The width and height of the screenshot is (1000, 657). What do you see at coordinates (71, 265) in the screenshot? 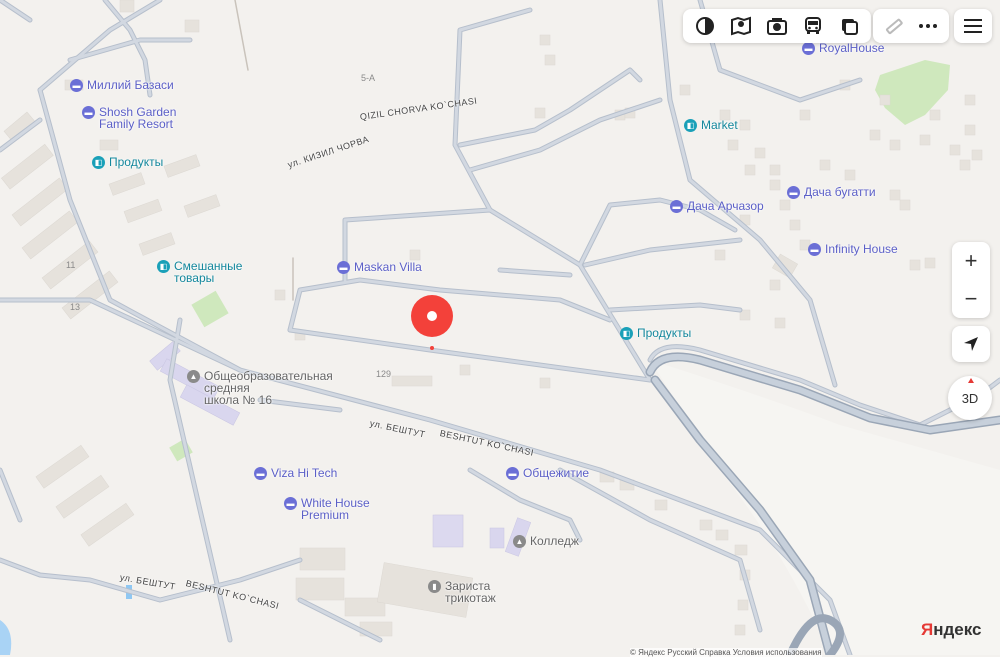
I see `house-number: 11` at bounding box center [71, 265].